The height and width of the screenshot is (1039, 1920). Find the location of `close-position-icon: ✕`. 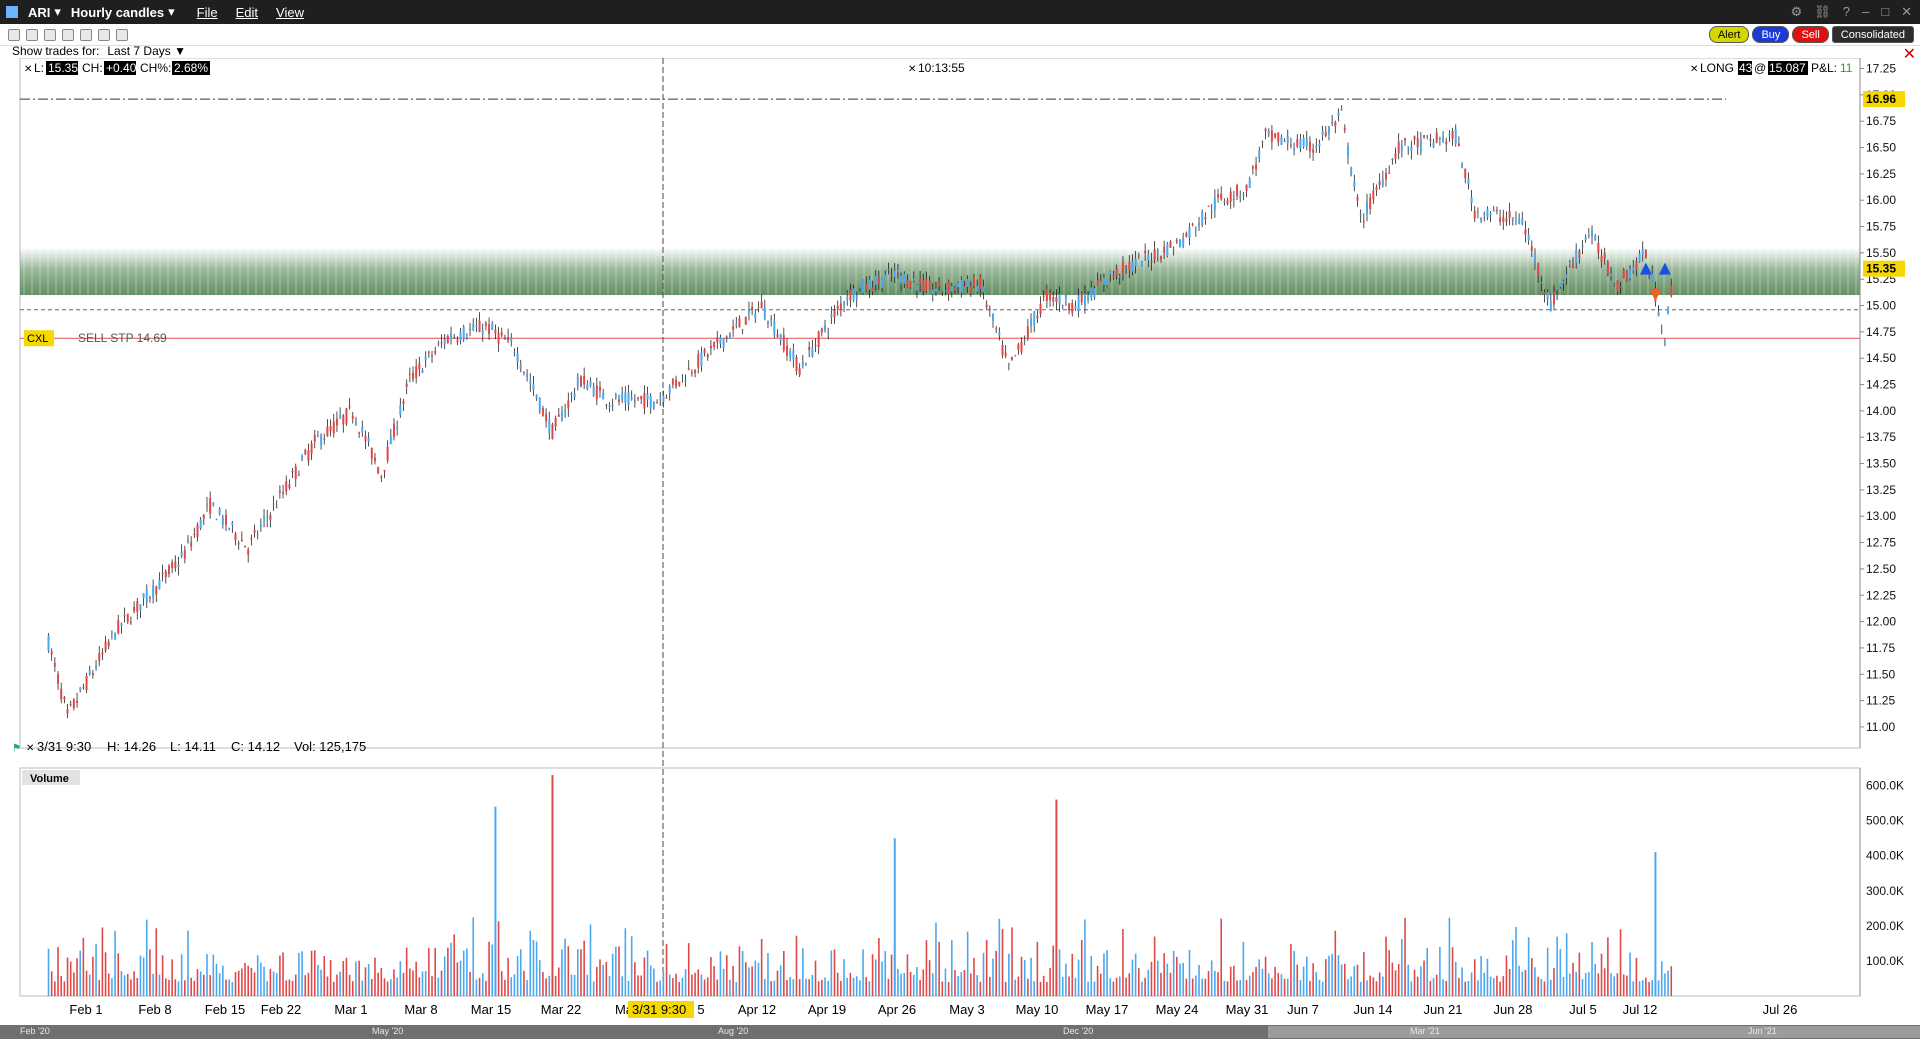

close-position-icon: ✕ is located at coordinates (1694, 69).